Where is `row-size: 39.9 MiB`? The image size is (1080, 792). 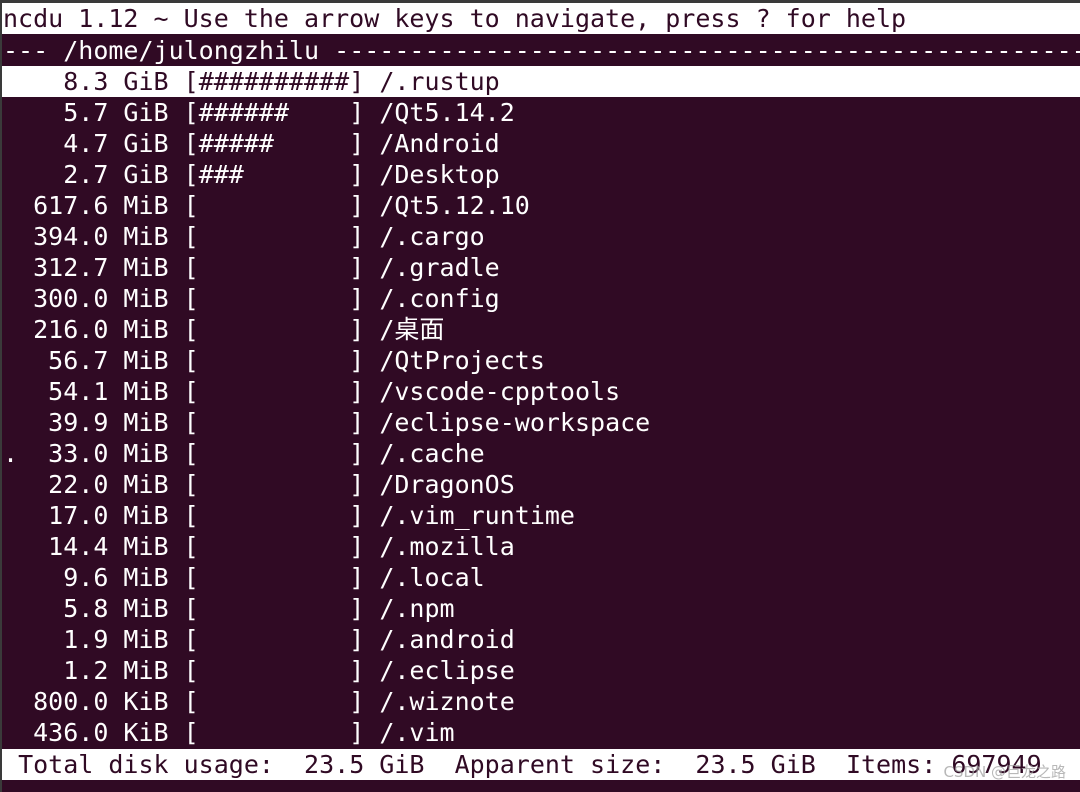
row-size: 39.9 MiB is located at coordinates (93, 422).